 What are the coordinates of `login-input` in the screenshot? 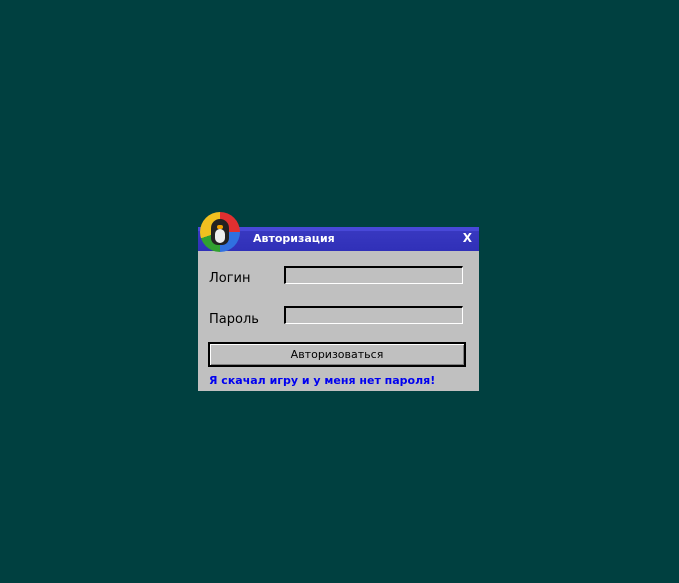 It's located at (373, 275).